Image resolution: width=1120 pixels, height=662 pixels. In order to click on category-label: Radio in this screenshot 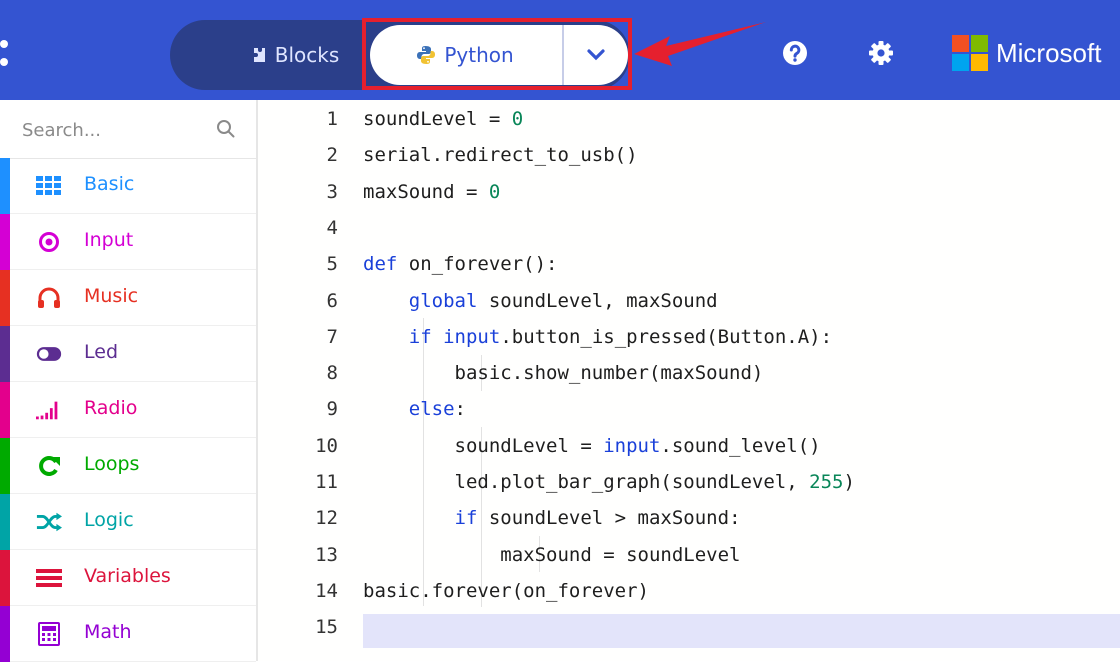, I will do `click(111, 408)`.